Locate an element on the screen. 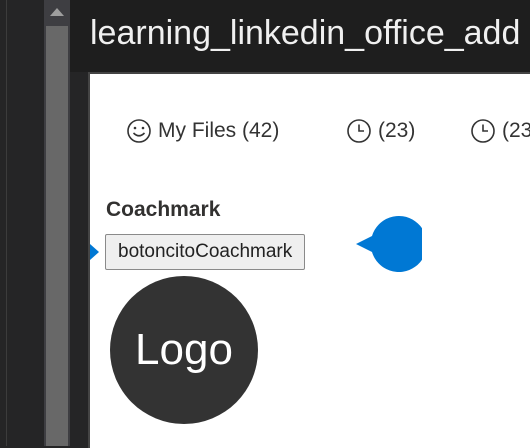 The image size is (530, 448). coachmark-target-button: botoncitoCoachmark is located at coordinates (205, 252).